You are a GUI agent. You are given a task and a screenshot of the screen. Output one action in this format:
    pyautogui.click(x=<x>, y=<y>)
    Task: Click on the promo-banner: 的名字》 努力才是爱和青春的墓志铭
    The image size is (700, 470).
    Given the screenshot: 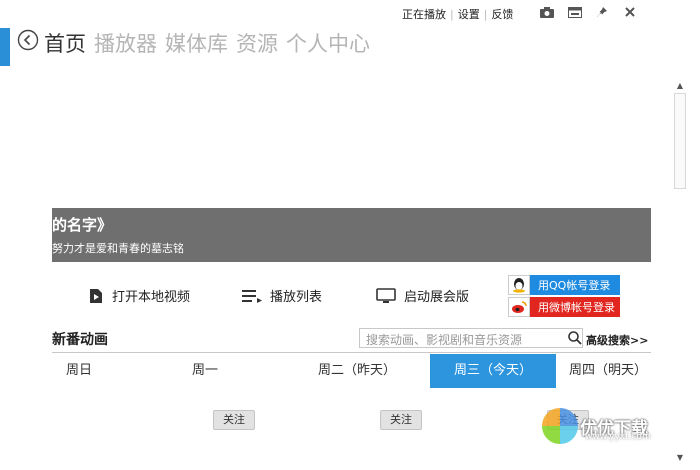 What is the action you would take?
    pyautogui.click(x=351, y=235)
    